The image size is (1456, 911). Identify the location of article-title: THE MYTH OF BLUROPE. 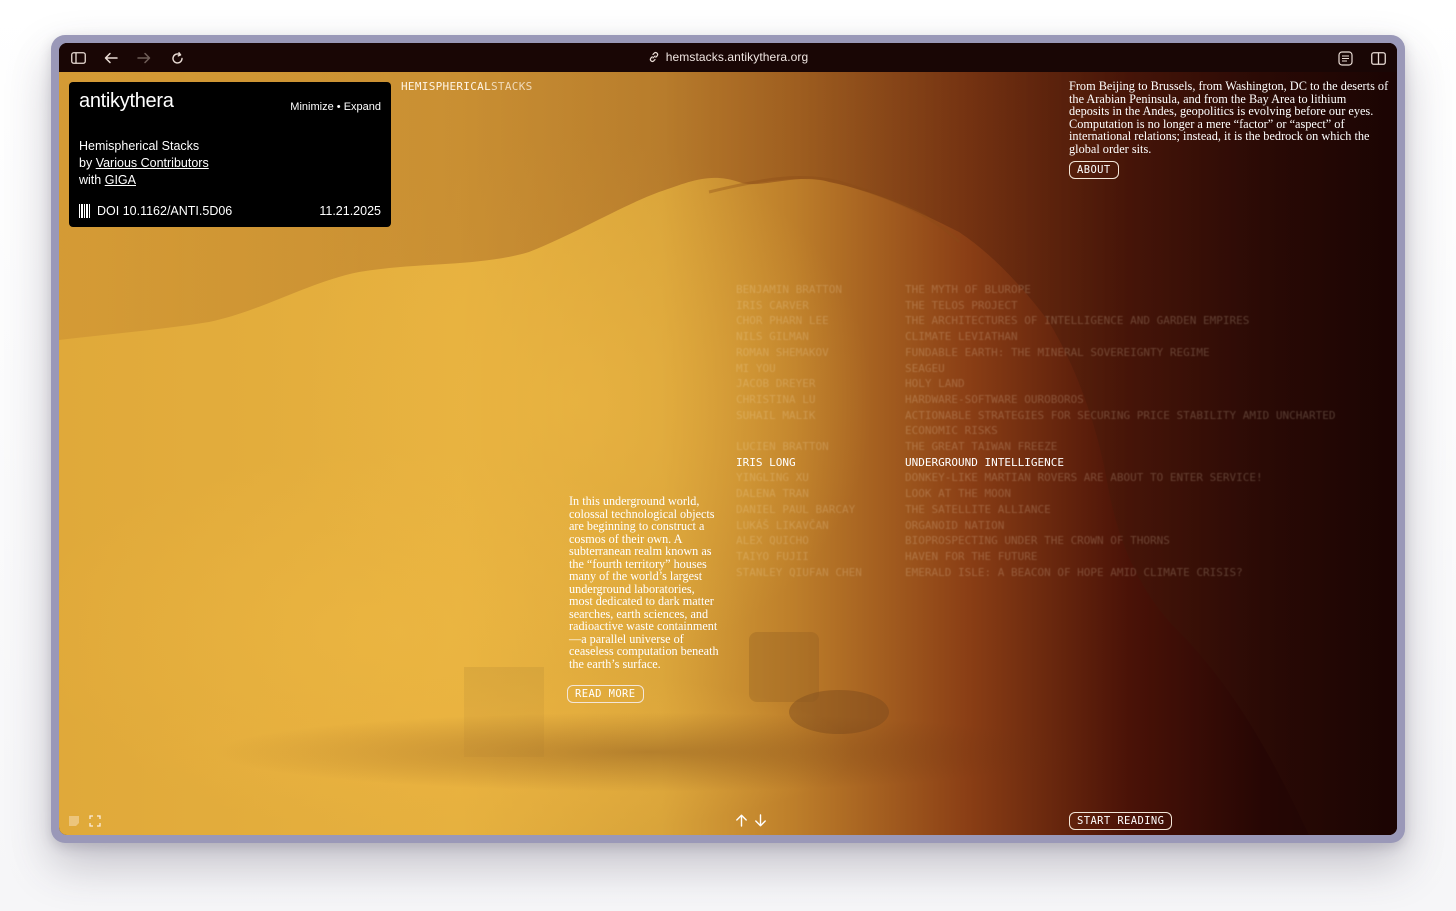
(968, 289).